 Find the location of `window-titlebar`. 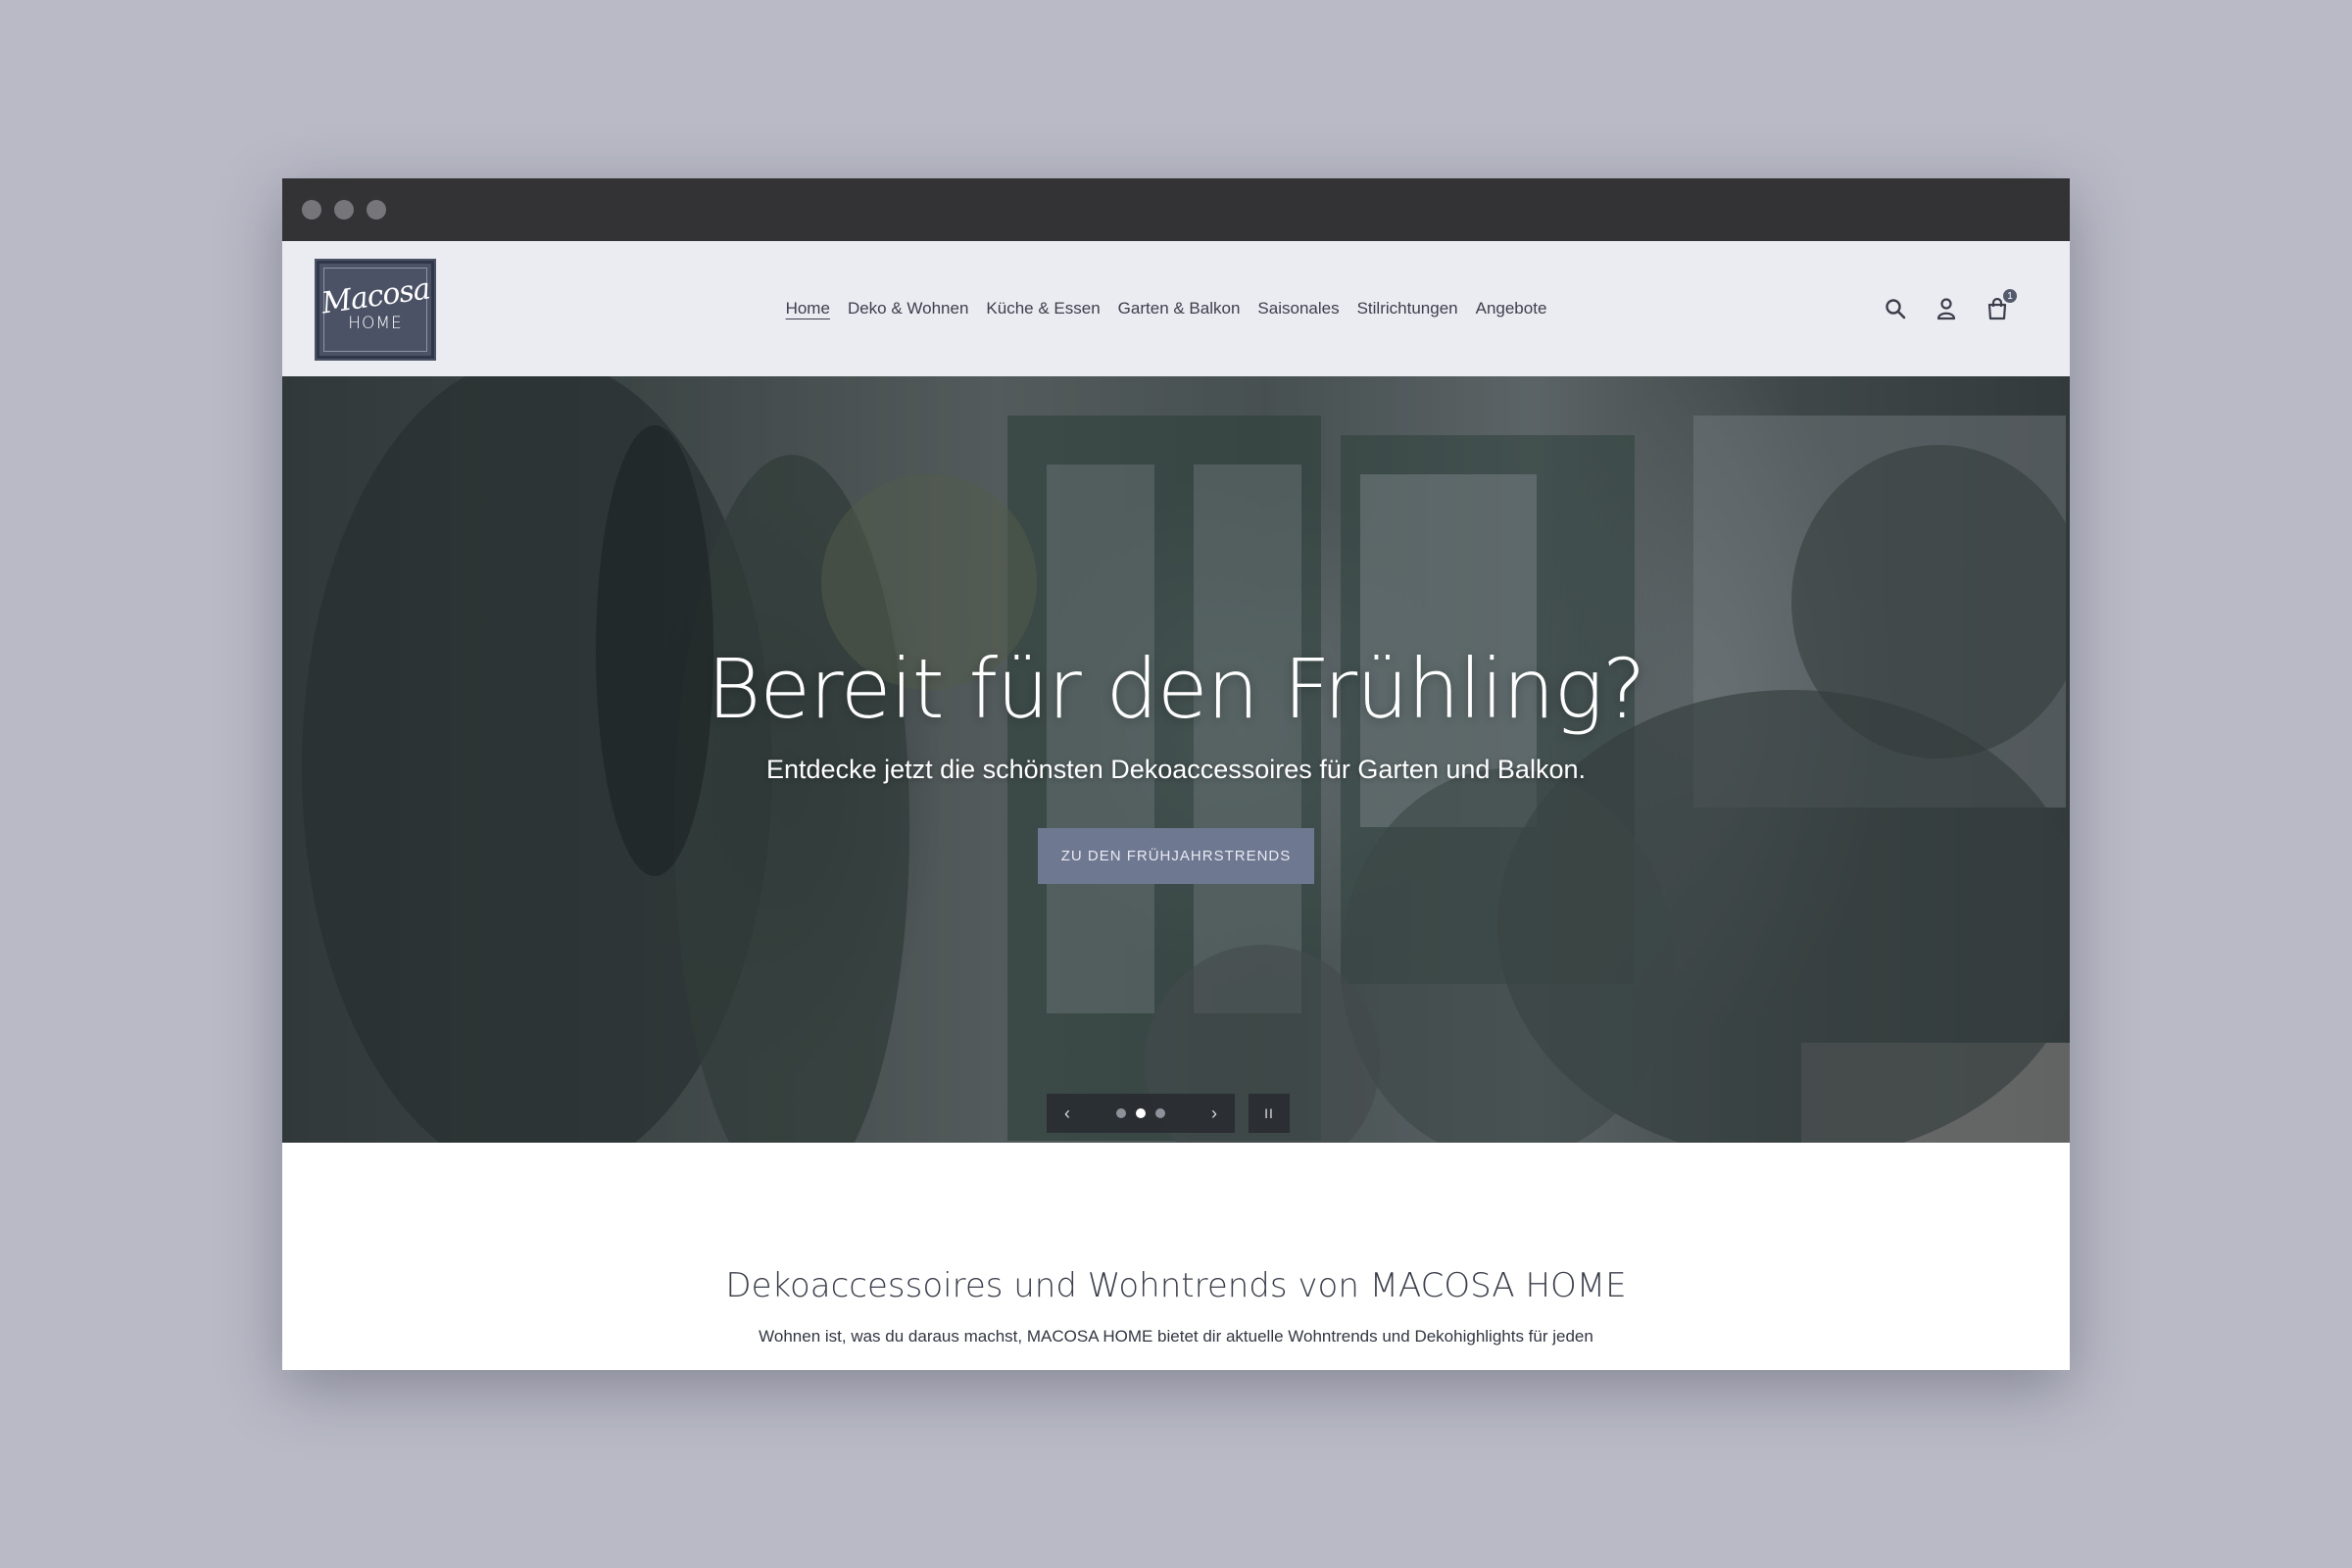

window-titlebar is located at coordinates (1176, 209).